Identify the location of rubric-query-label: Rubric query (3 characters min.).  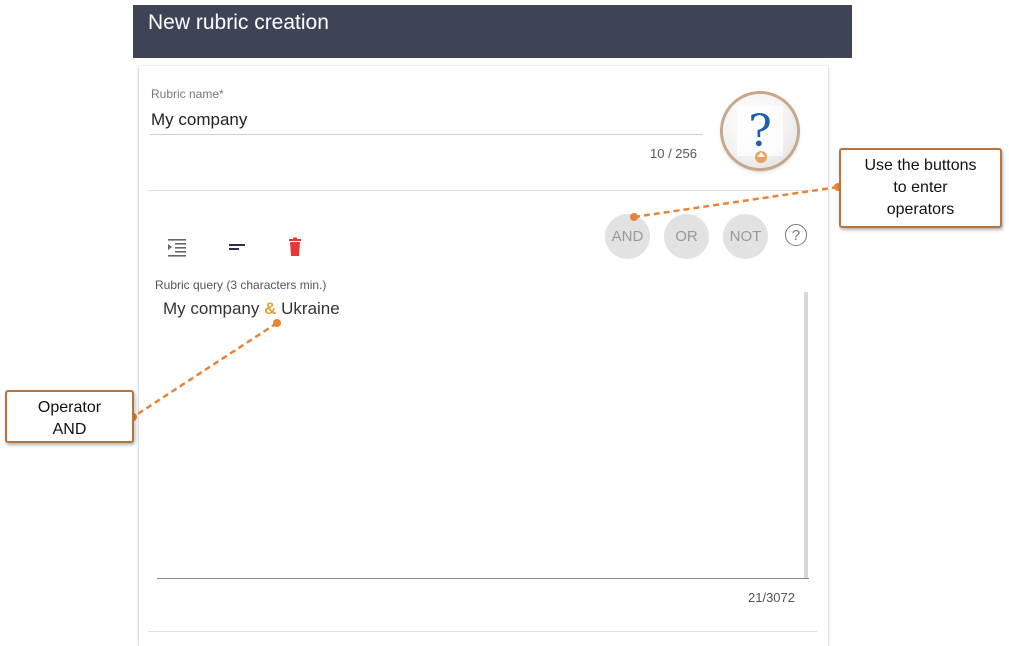
(241, 285).